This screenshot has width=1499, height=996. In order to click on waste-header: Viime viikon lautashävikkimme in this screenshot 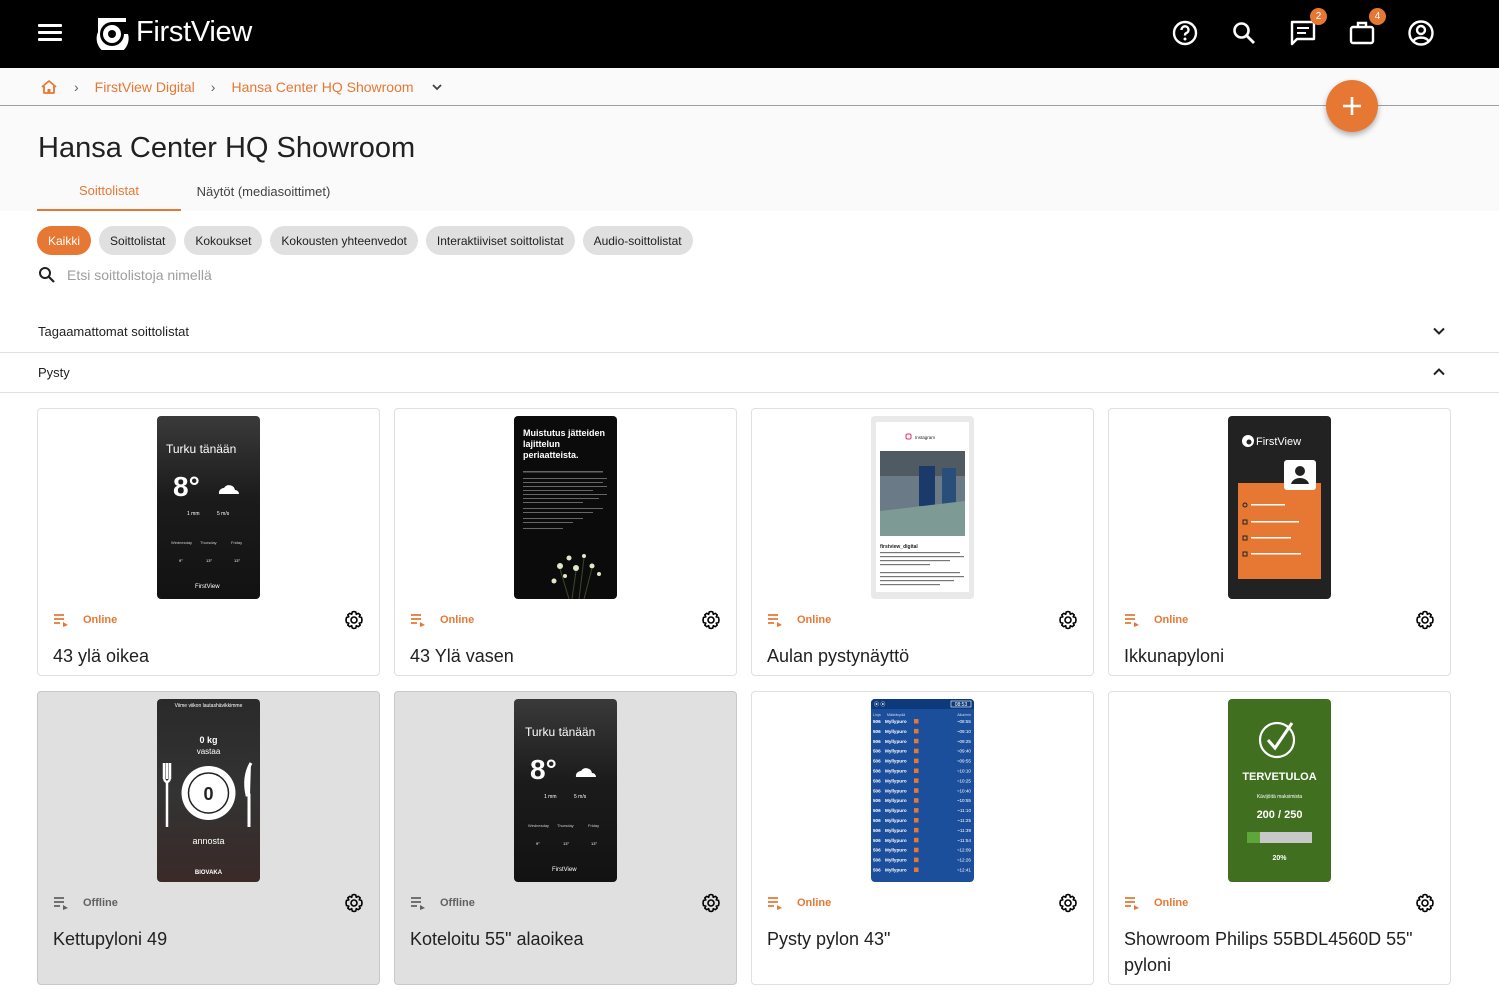, I will do `click(209, 706)`.